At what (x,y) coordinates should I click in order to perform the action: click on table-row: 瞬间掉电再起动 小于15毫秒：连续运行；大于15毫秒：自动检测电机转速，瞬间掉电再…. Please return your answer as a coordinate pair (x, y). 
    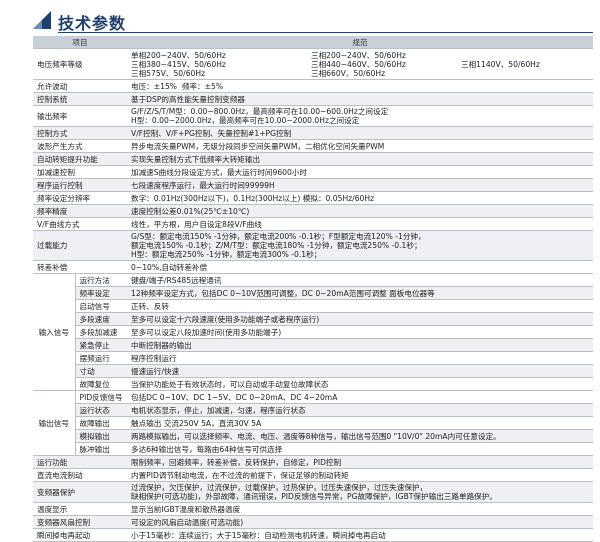
    Looking at the image, I should click on (313, 535).